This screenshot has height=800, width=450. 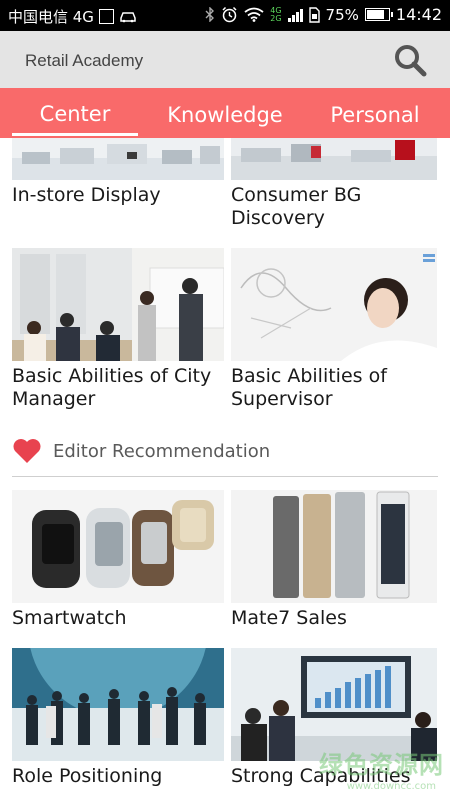 I want to click on recommendation-card: Mate7 Sales, so click(x=337, y=560).